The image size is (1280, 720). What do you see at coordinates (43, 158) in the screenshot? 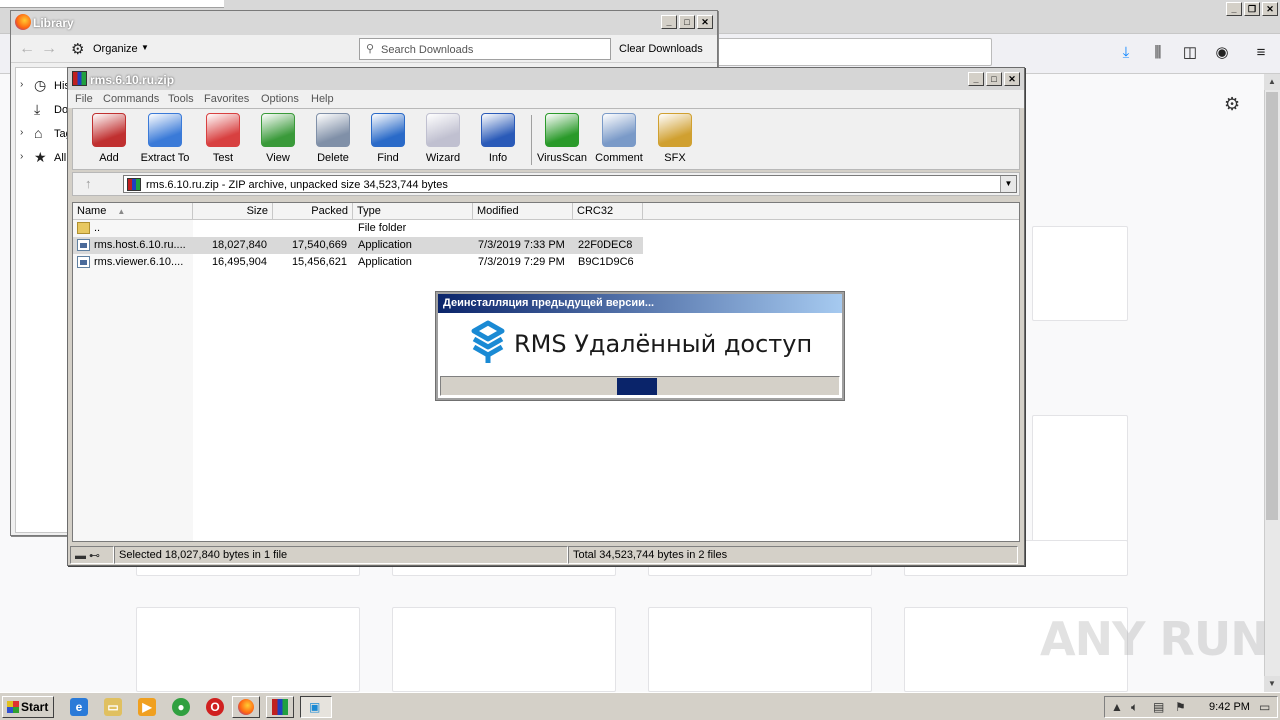
I see `tree-item-all-bookmarks: › ★ All Bookmarks` at bounding box center [43, 158].